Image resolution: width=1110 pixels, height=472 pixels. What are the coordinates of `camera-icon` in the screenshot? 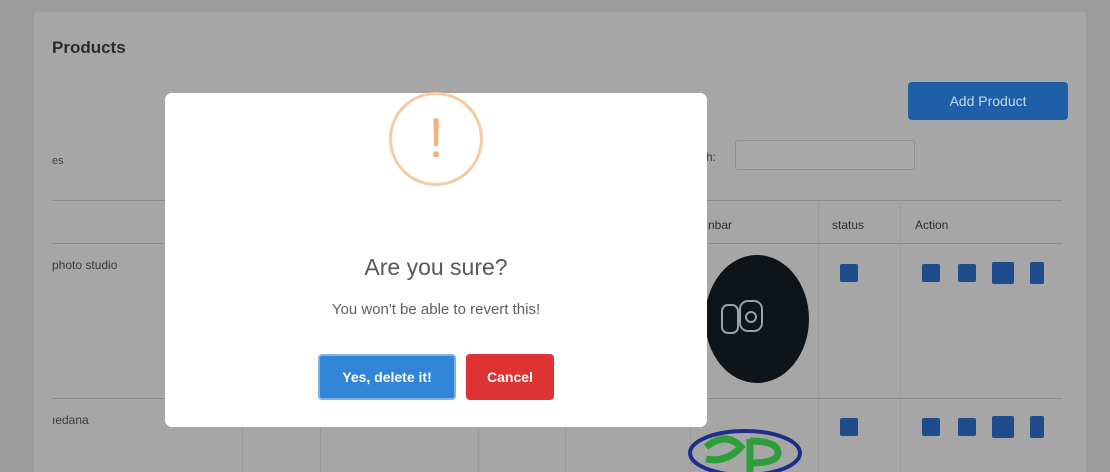 It's located at (742, 317).